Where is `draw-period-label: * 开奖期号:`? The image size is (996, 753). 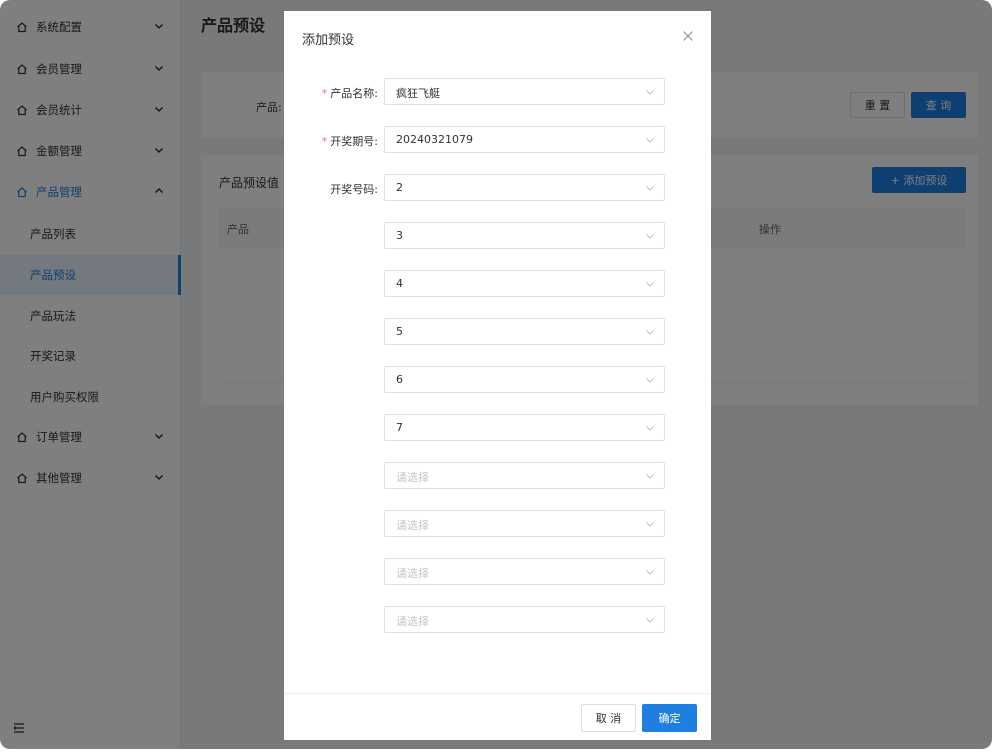 draw-period-label: * 开奖期号: is located at coordinates (331, 141).